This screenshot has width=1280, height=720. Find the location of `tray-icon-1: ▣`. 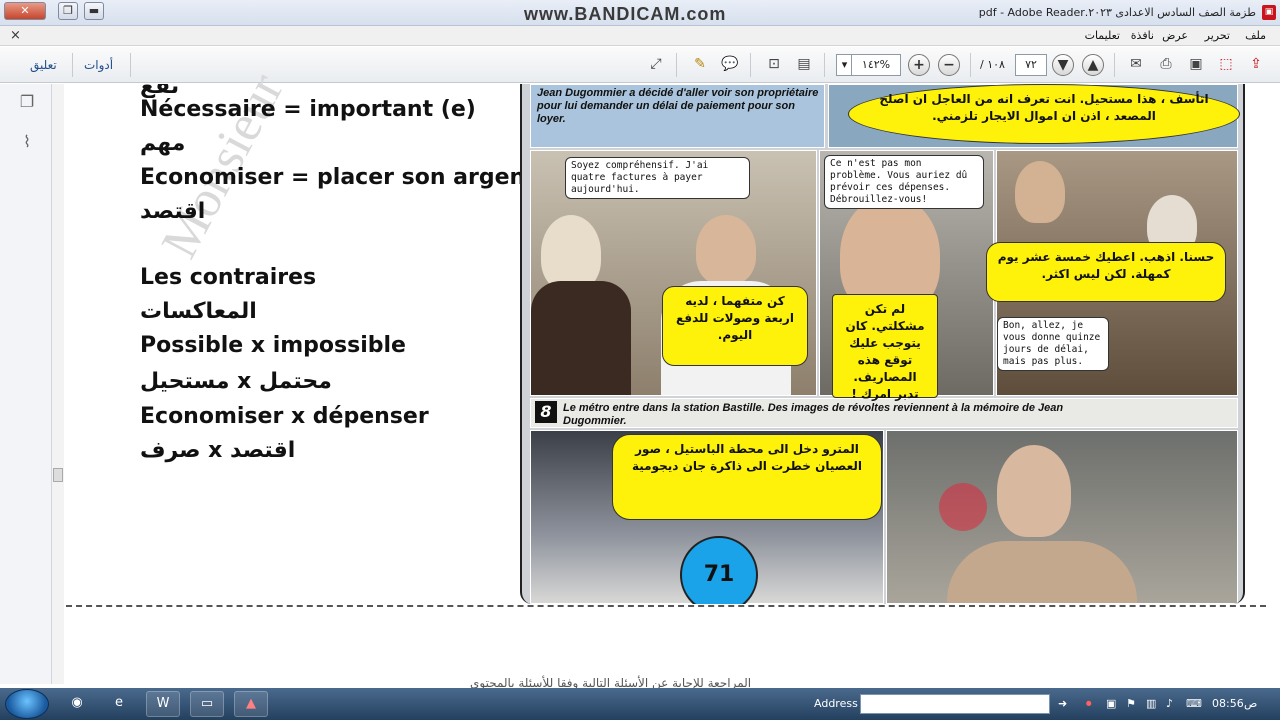

tray-icon-1: ▣ is located at coordinates (1111, 703).